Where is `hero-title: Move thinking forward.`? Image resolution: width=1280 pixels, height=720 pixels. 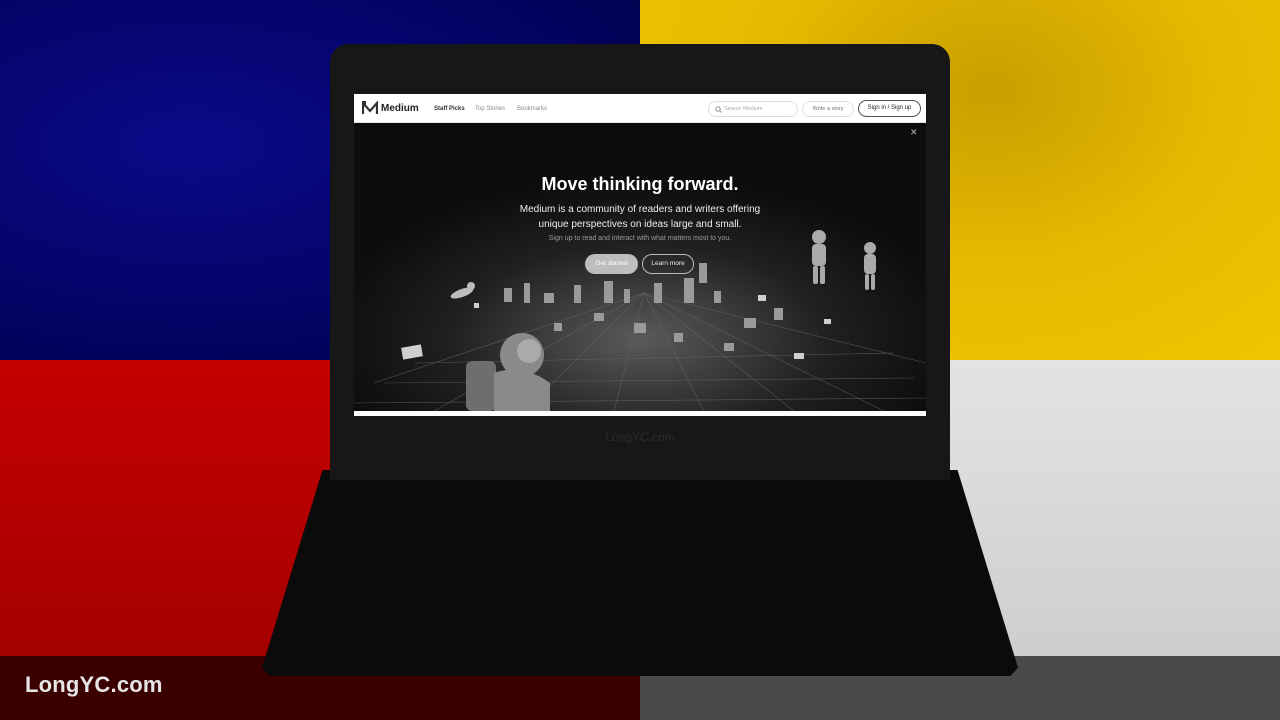
hero-title: Move thinking forward. is located at coordinates (640, 184).